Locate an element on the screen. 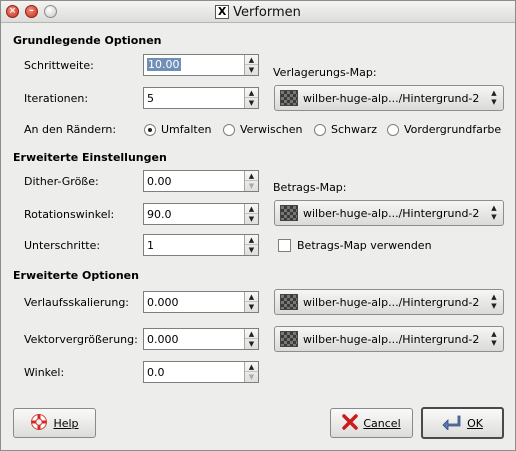 The width and height of the screenshot is (516, 451). iterations-input is located at coordinates (194, 98).